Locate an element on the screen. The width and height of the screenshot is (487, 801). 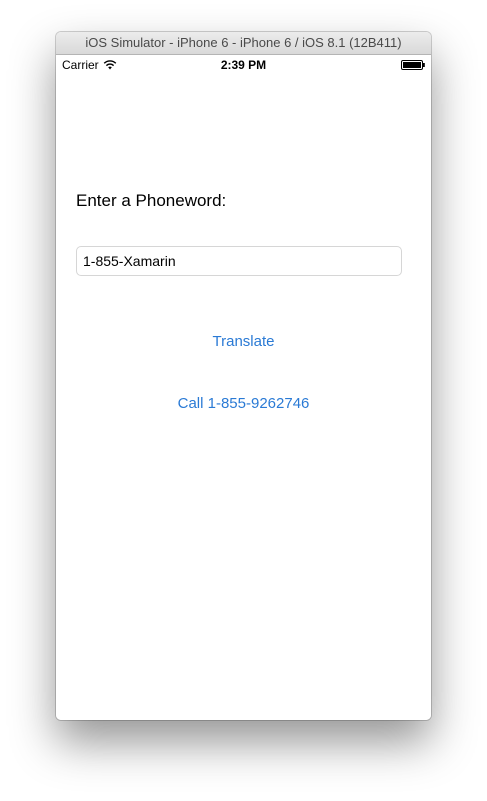
phoneword-input is located at coordinates (239, 261).